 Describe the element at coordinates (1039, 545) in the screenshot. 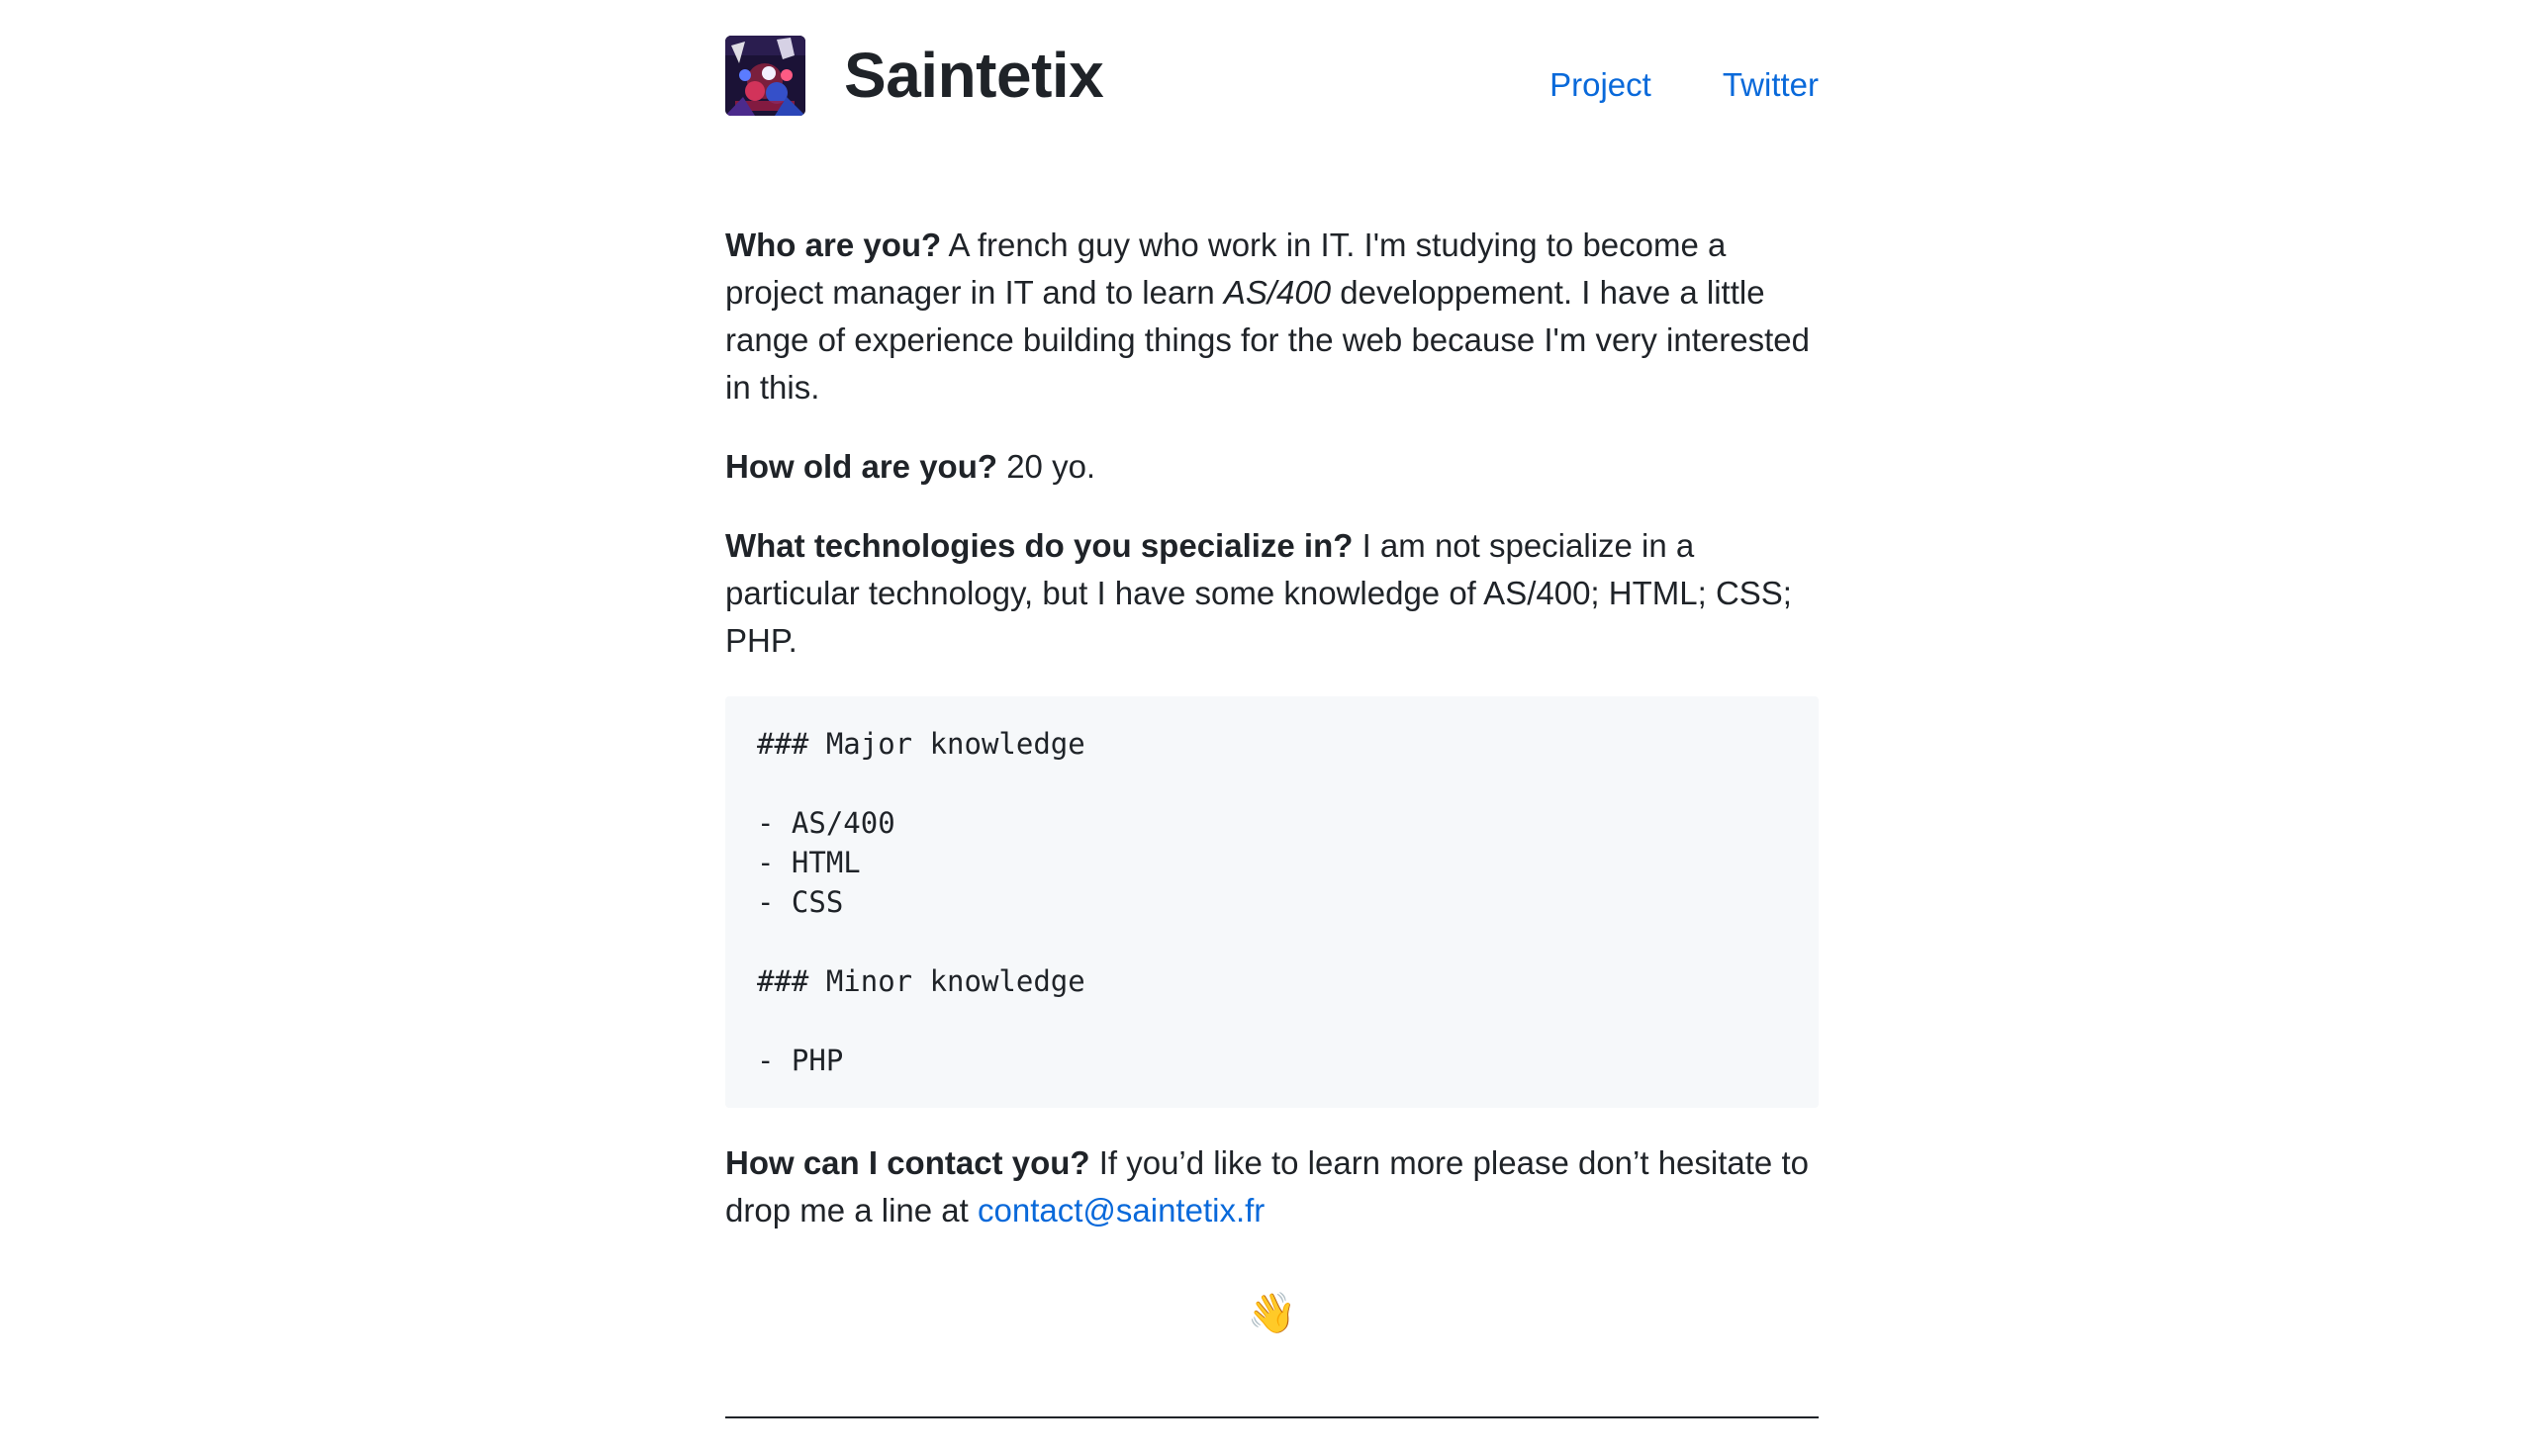

I see `technologies-question: What technologies do you specialize in?` at that location.